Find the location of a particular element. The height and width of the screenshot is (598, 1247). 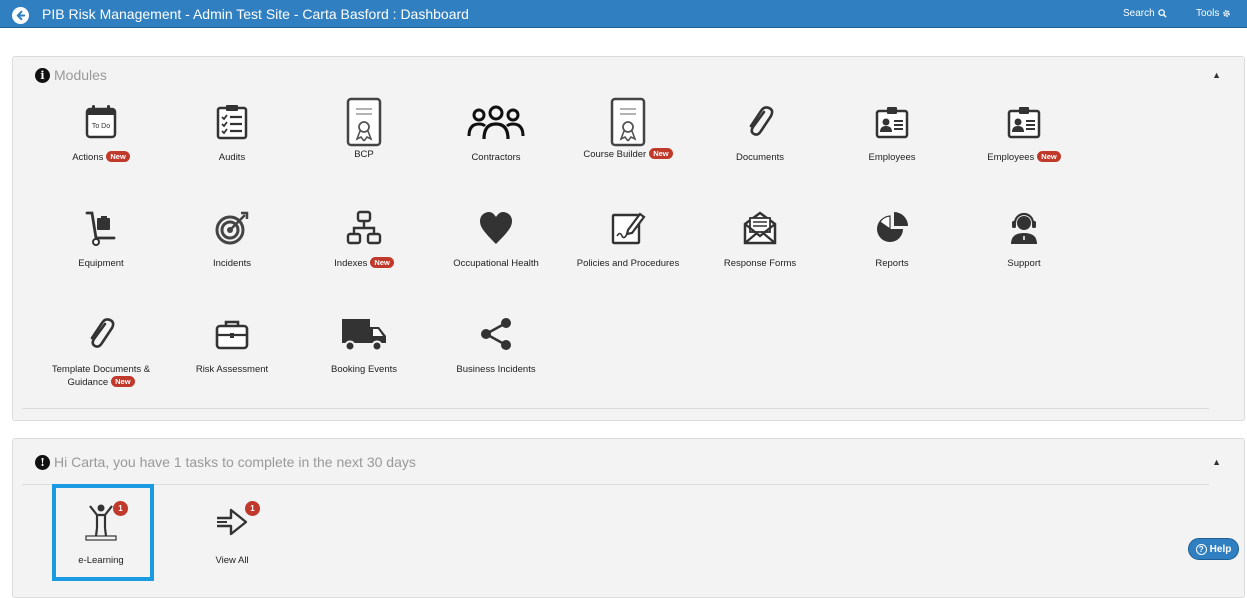

back-arrow-icon is located at coordinates (20, 15).